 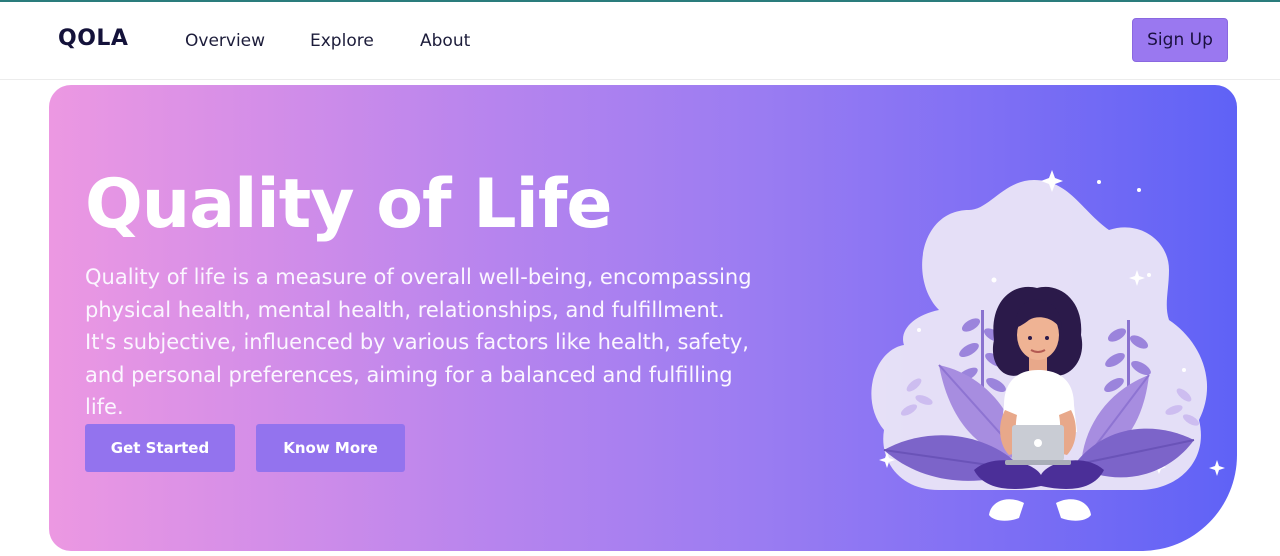 What do you see at coordinates (330, 448) in the screenshot?
I see `know-more-button: Know More` at bounding box center [330, 448].